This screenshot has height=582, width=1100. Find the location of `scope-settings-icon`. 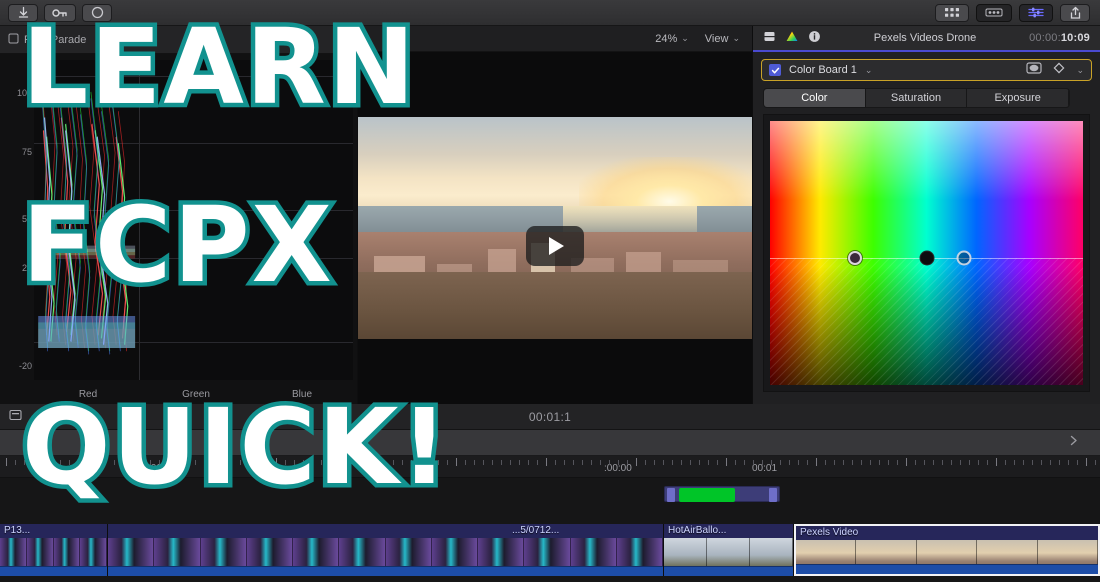

scope-settings-icon is located at coordinates (13, 40).